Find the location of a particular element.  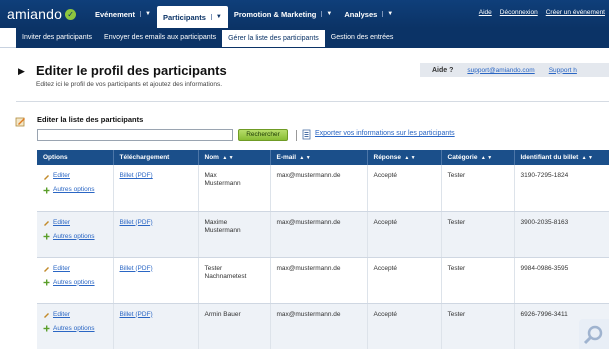

column-label: Identifiant du billet is located at coordinates (549, 157).